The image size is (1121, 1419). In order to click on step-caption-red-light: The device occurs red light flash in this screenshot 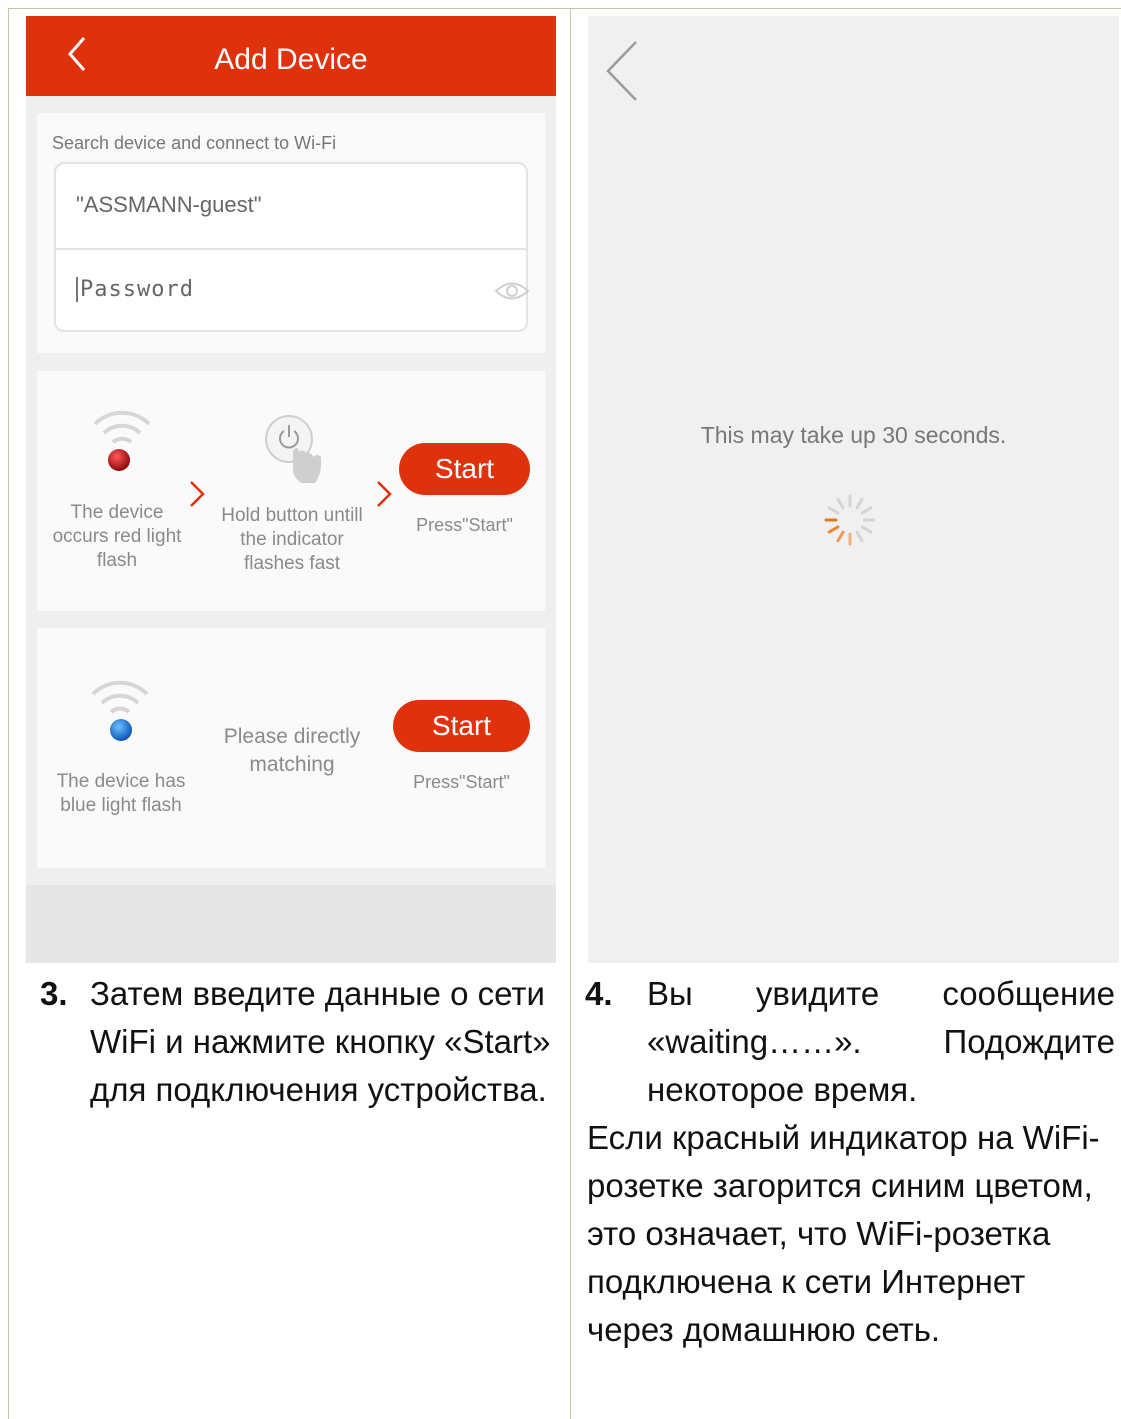, I will do `click(117, 536)`.